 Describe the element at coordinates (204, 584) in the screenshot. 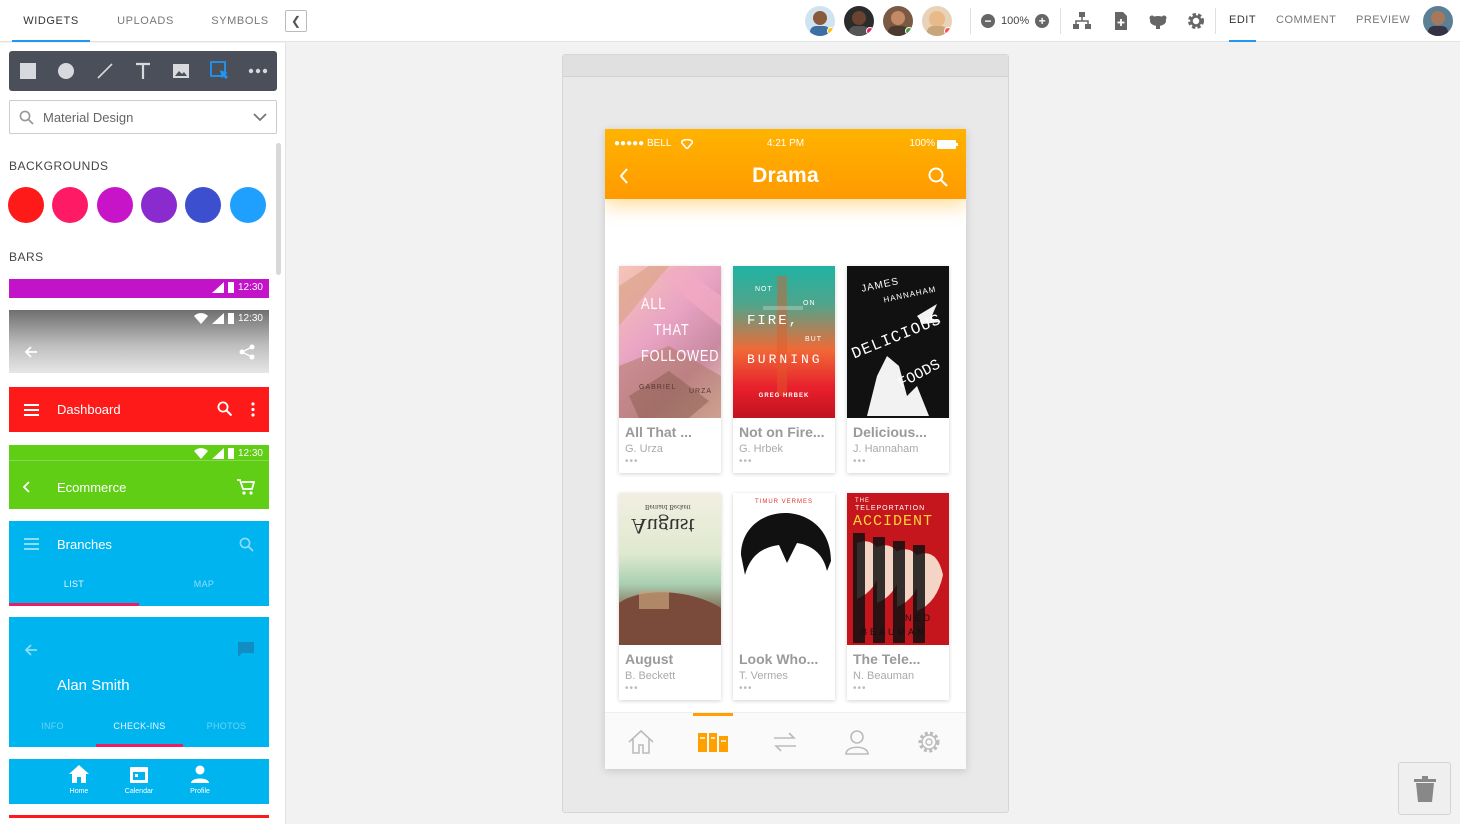

I see `tab-map: MAP` at that location.